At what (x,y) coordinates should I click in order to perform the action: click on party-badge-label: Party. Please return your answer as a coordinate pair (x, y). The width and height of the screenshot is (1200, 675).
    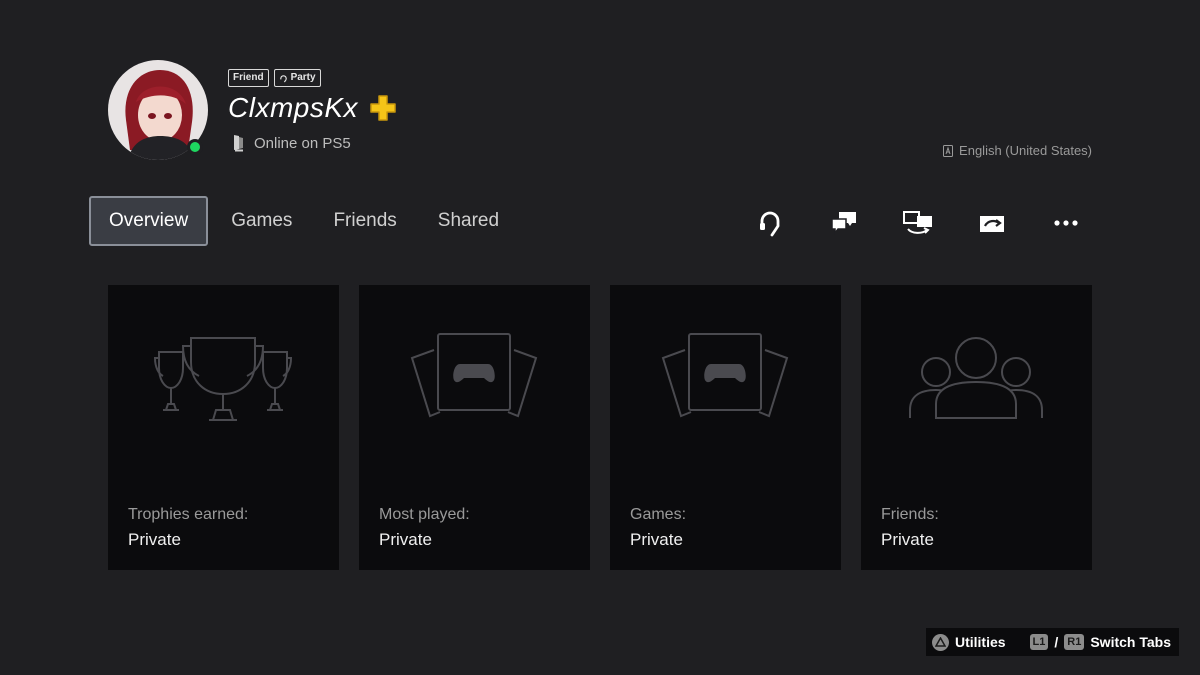
    Looking at the image, I should click on (303, 77).